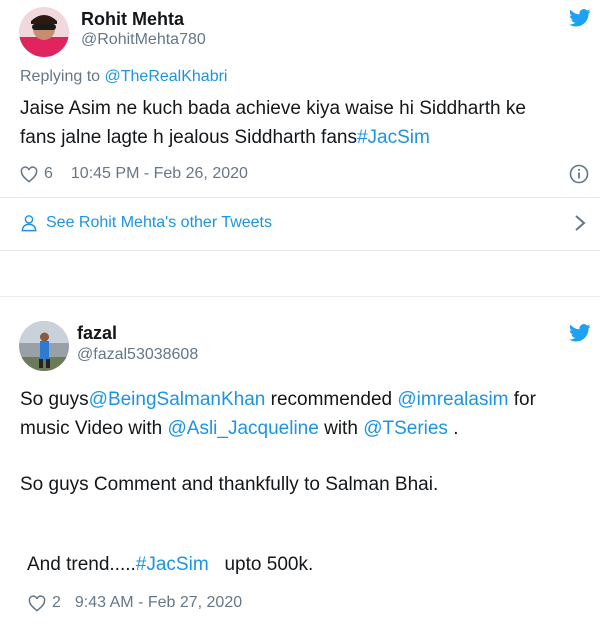 The image size is (600, 625). What do you see at coordinates (158, 603) in the screenshot?
I see `timestamp-link: 9:43 AM - Feb 27, 2020` at bounding box center [158, 603].